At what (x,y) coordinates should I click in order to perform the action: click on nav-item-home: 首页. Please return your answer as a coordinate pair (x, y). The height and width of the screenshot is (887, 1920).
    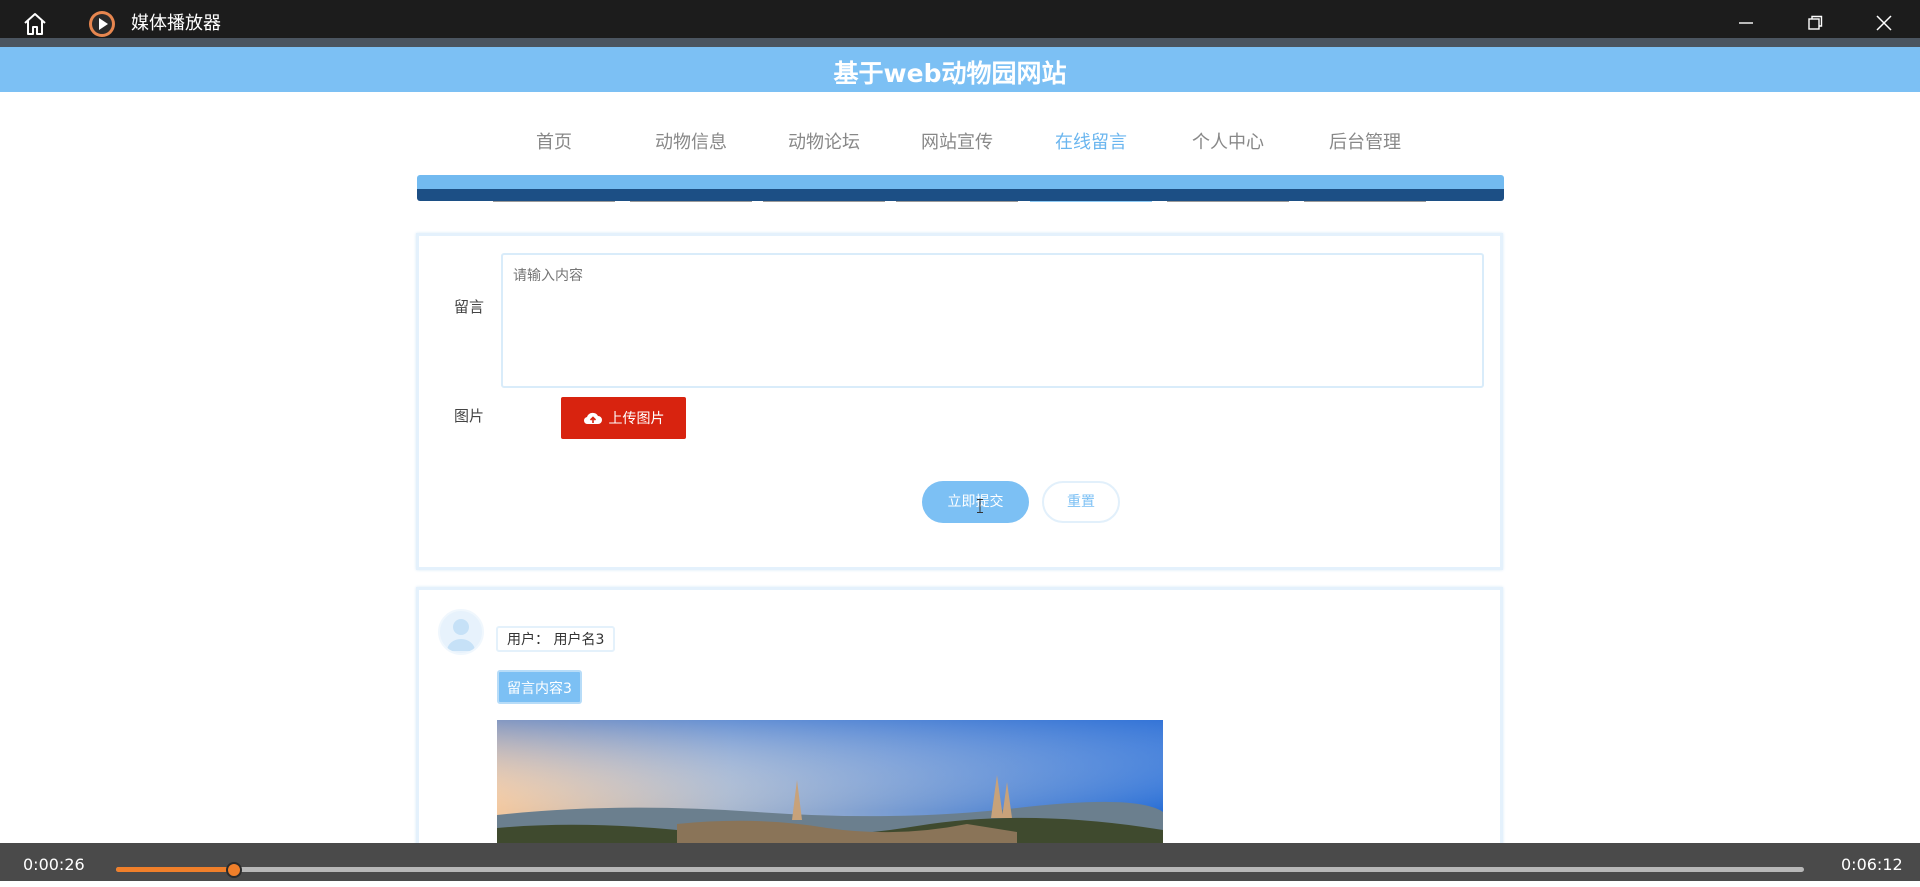
    Looking at the image, I should click on (554, 160).